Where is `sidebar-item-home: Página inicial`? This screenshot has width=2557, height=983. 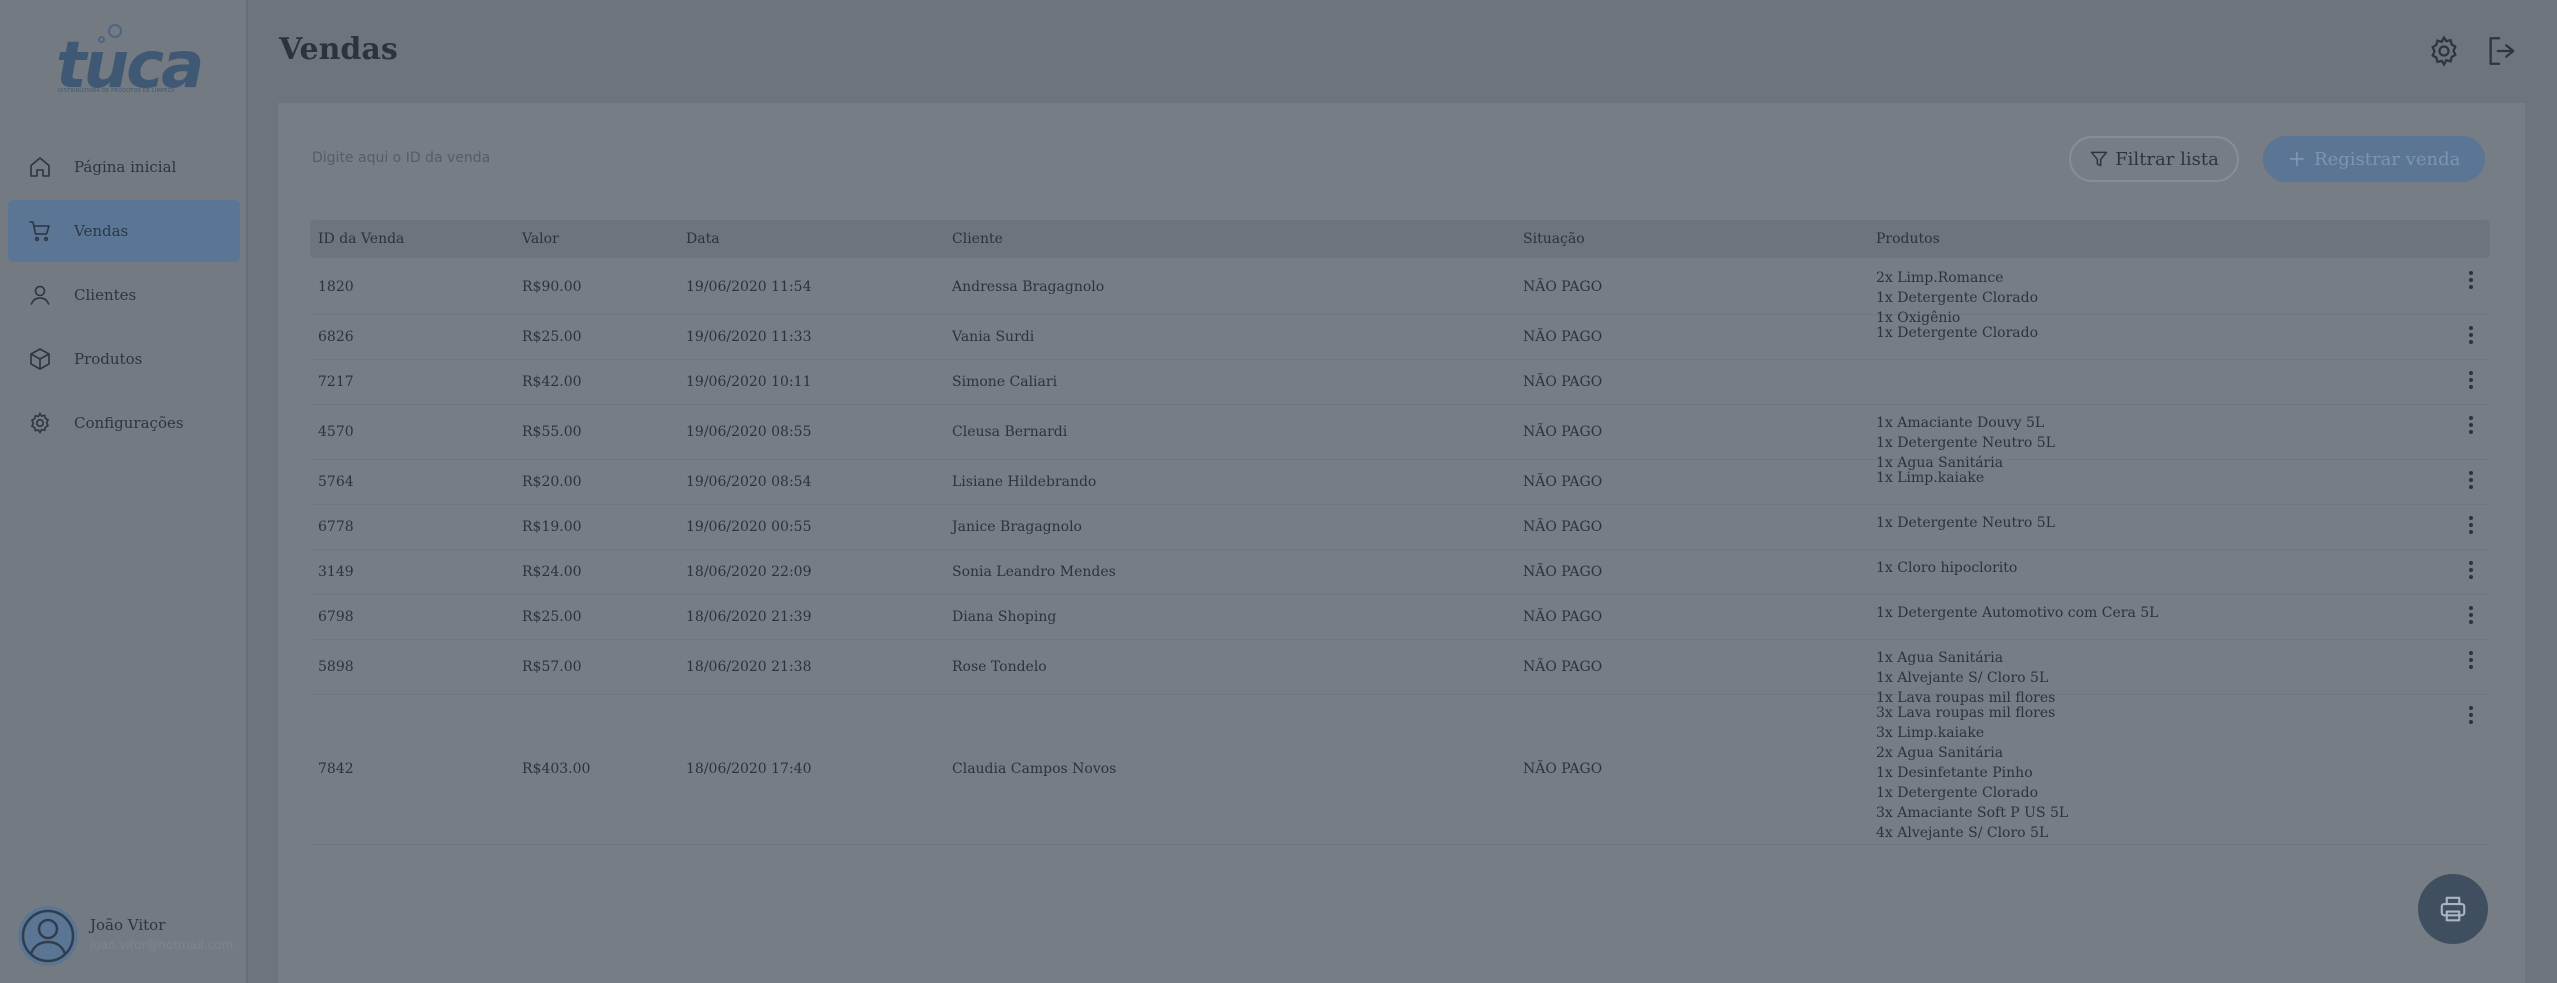
sidebar-item-home: Página inicial is located at coordinates (124, 167).